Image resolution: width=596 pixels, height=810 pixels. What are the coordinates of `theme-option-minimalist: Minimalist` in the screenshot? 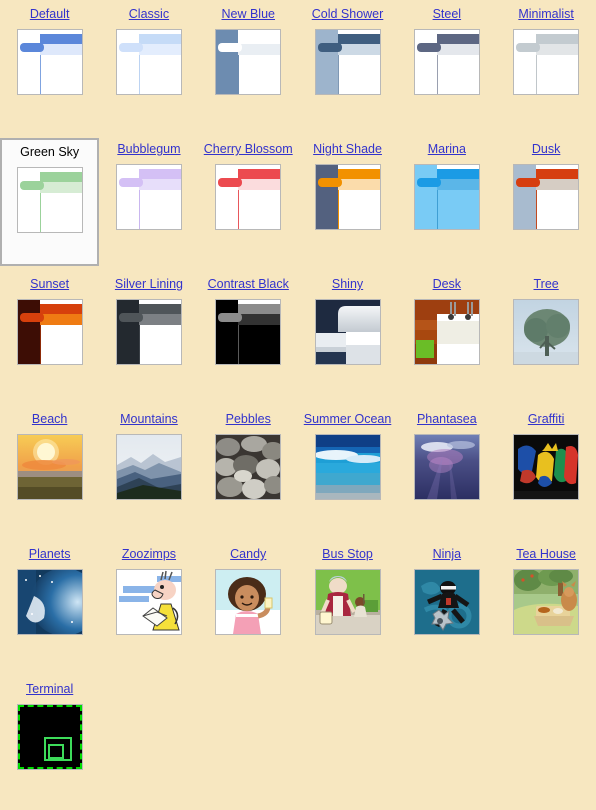 It's located at (545, 67).